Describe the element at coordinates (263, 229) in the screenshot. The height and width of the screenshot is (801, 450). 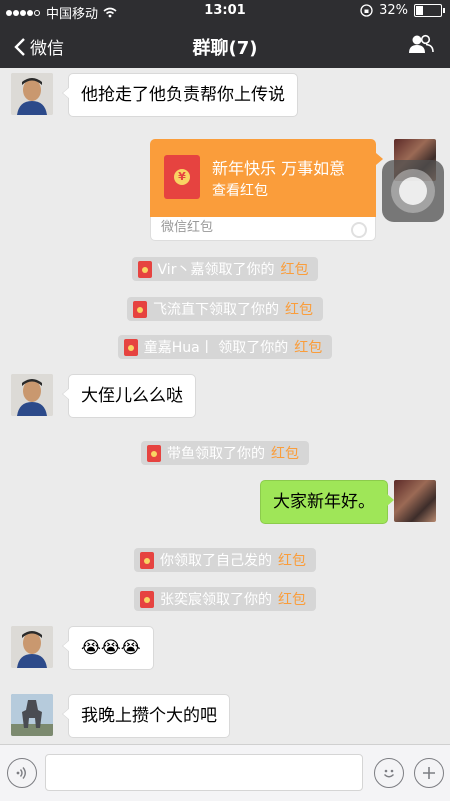
I see `red-packet-footer: 微信红包` at that location.